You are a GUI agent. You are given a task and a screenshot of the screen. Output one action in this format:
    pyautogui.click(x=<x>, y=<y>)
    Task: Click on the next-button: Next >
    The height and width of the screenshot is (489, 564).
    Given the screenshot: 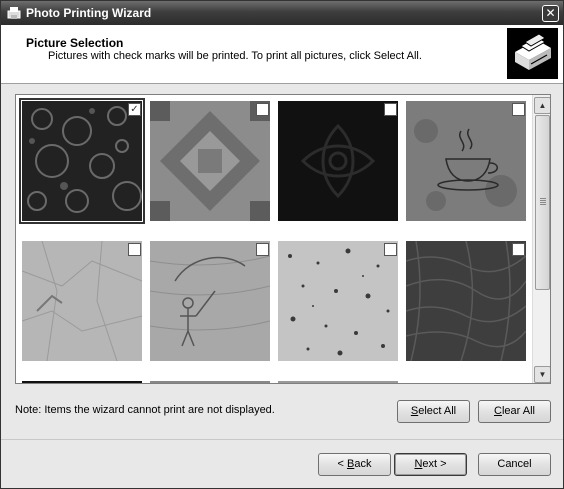 What is the action you would take?
    pyautogui.click(x=430, y=464)
    